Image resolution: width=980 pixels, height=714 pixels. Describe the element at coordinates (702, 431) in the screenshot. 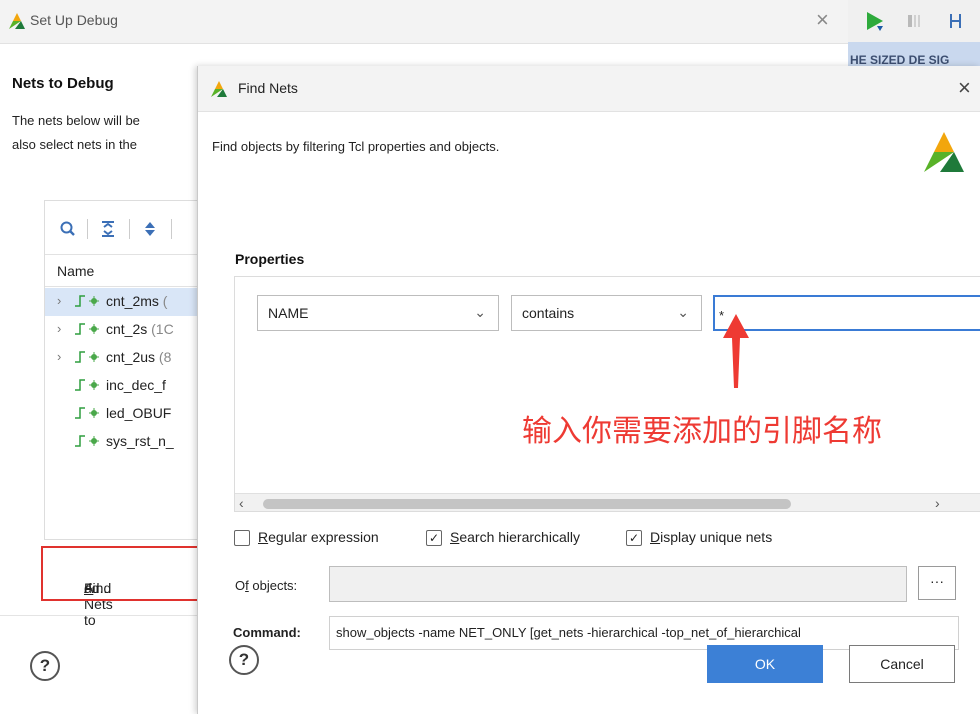

I see `chinese-annotation-text: 输入你需要添加的引脚名称` at that location.